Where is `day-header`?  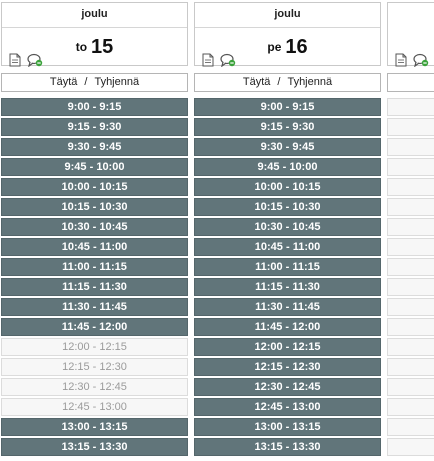 day-header is located at coordinates (410, 34).